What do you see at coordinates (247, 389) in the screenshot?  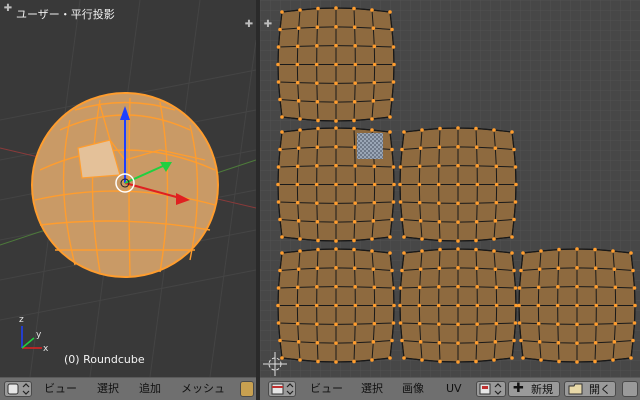 I see `mode-icon` at bounding box center [247, 389].